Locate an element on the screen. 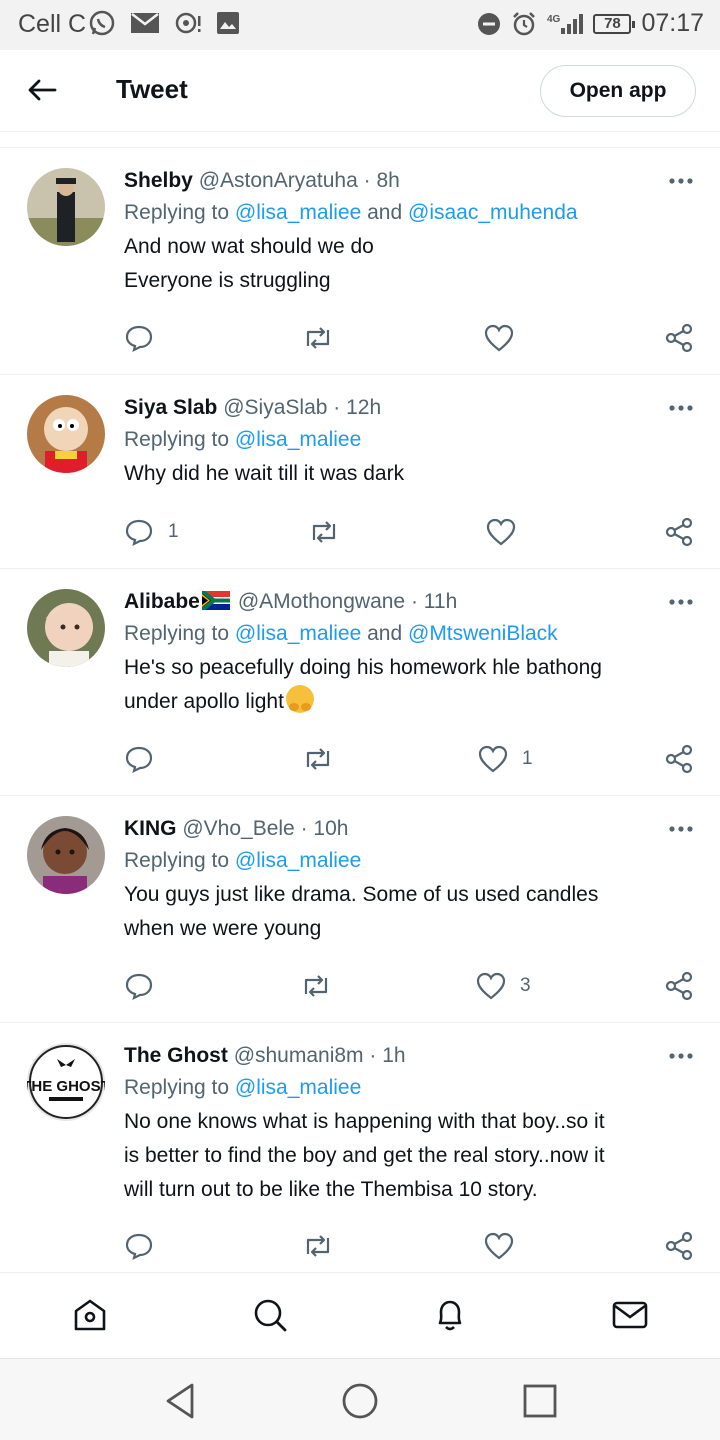 This screenshot has height=1440, width=720. ghost-logo-text: THE GHOST is located at coordinates (66, 1086).